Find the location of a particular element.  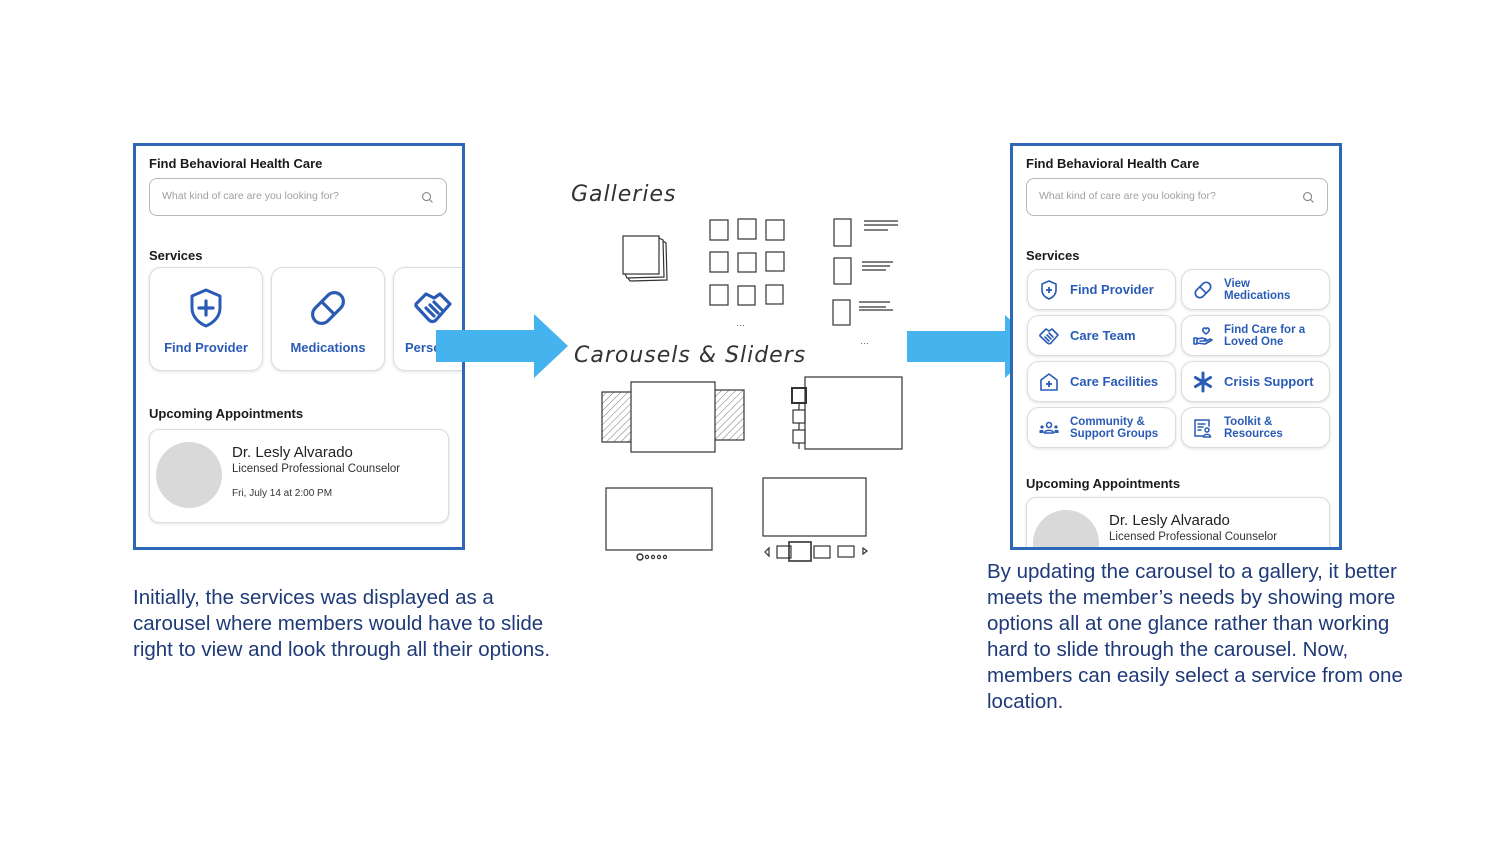

service-button-label: Find Provider is located at coordinates (1112, 289).